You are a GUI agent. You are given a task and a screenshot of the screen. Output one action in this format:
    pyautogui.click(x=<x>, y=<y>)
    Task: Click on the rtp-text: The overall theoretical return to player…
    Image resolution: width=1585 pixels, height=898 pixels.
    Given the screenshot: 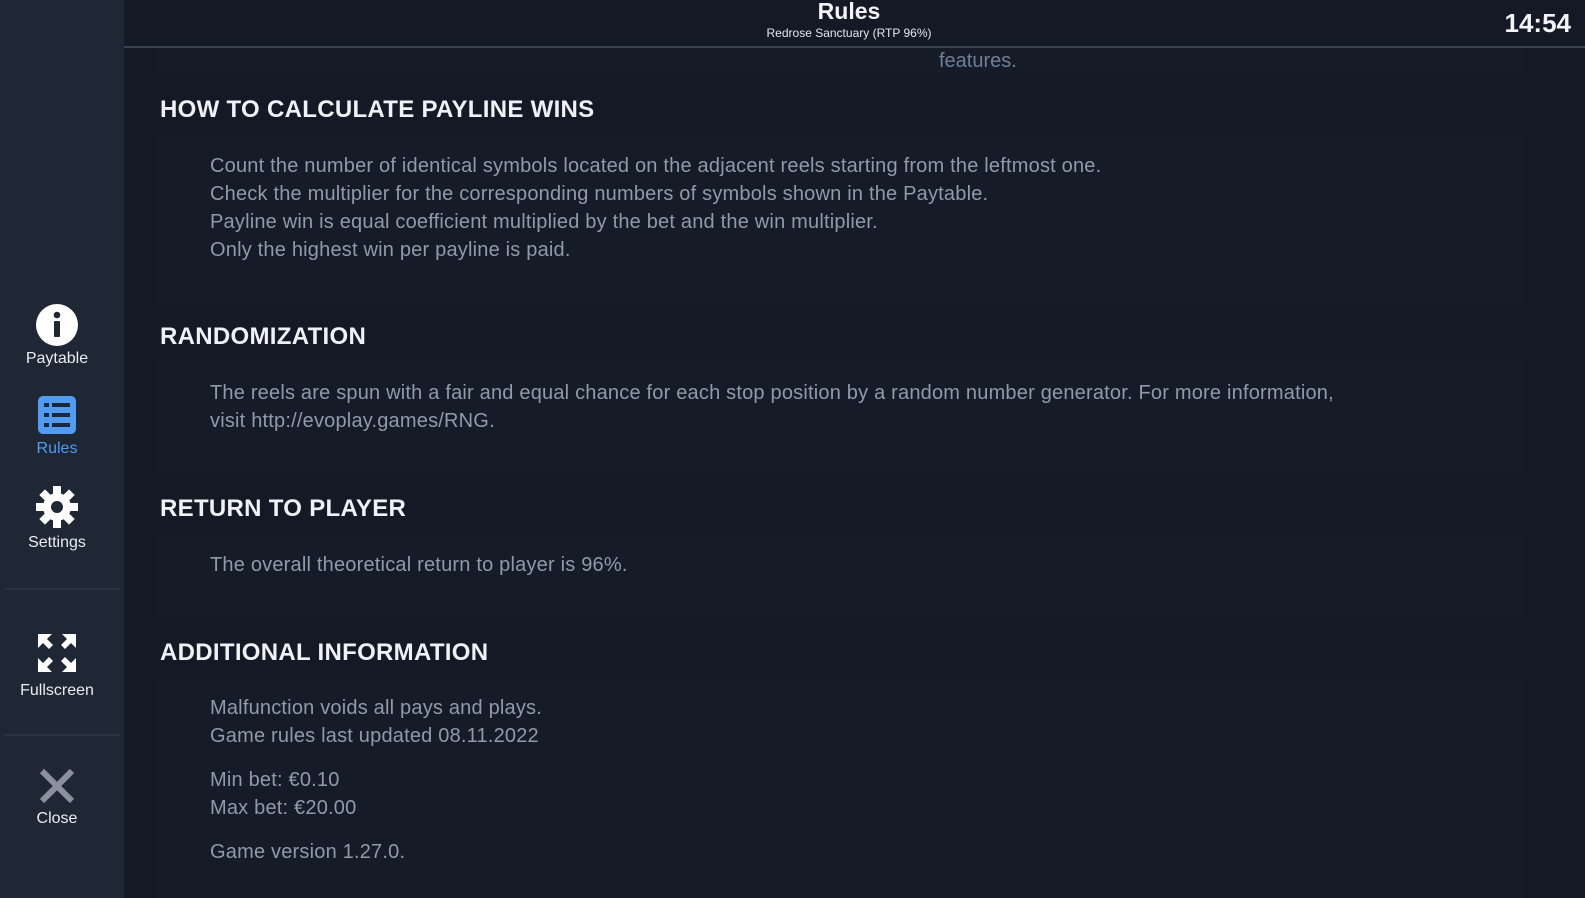 What is the action you would take?
    pyautogui.click(x=840, y=565)
    